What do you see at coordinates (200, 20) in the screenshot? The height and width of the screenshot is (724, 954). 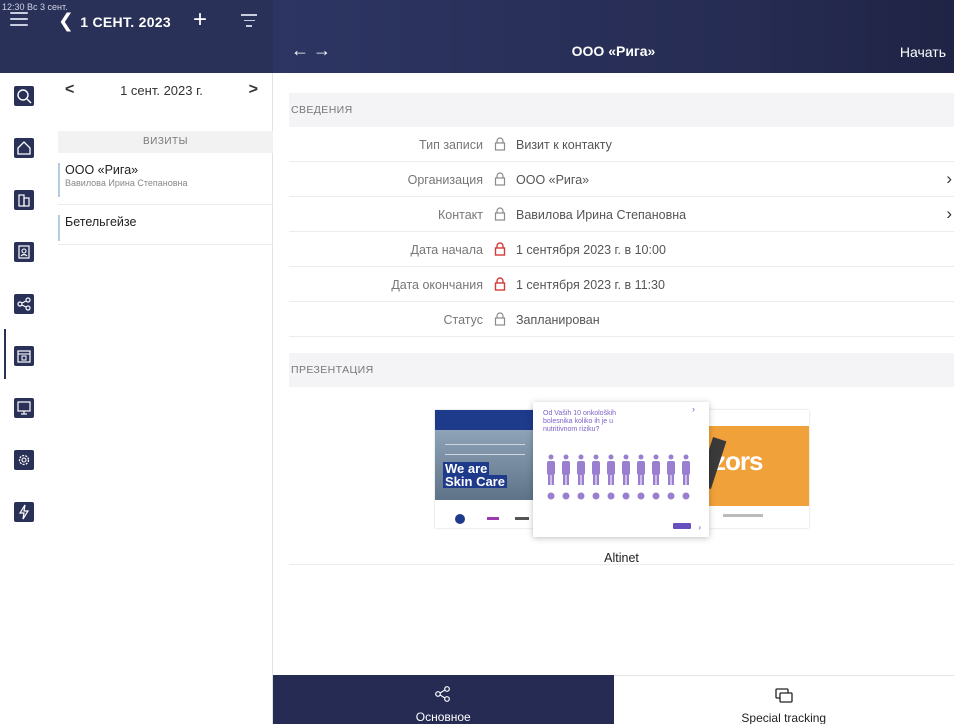 I see `add-icon: +` at bounding box center [200, 20].